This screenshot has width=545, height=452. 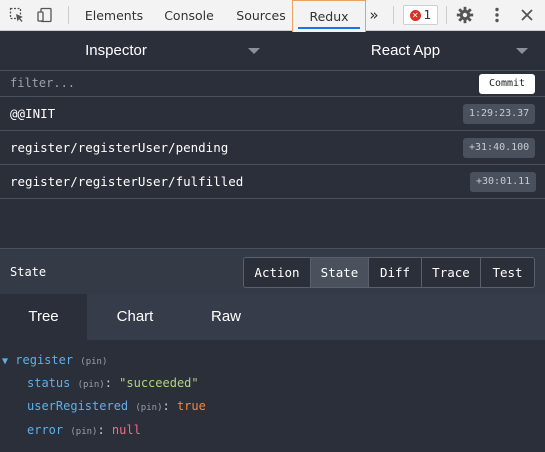 What do you see at coordinates (116, 50) in the screenshot?
I see `monitor-select-label: Inspector` at bounding box center [116, 50].